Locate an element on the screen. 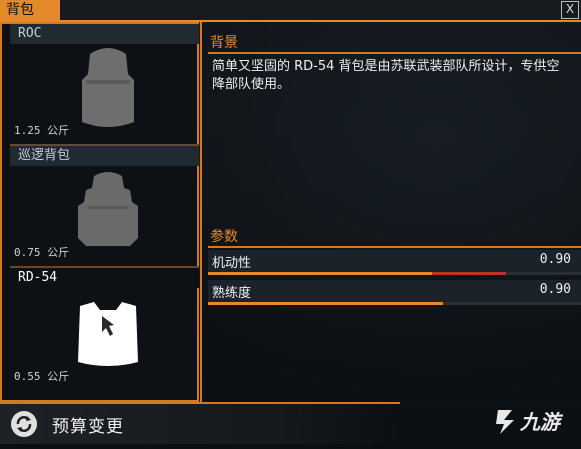  backpack-patrol-icon is located at coordinates (108, 209).